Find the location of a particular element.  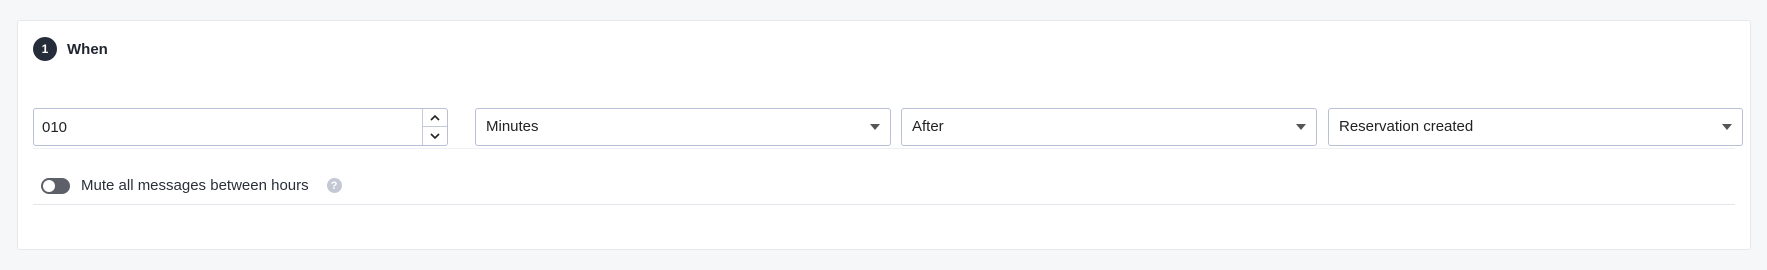

direction-selected-value: After is located at coordinates (928, 126).